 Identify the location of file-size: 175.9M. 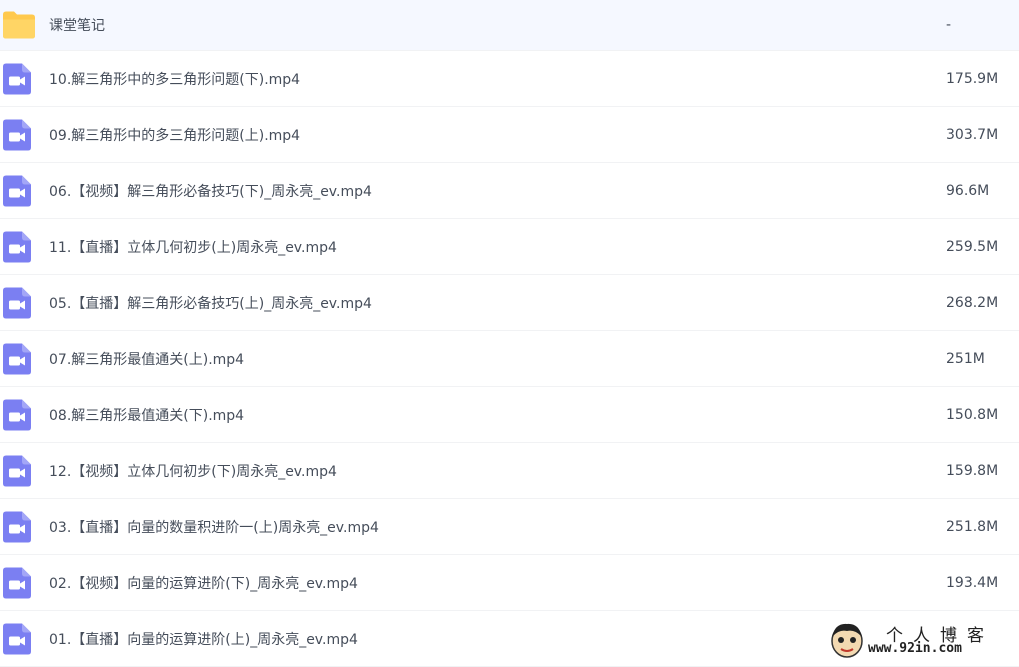
(972, 78).